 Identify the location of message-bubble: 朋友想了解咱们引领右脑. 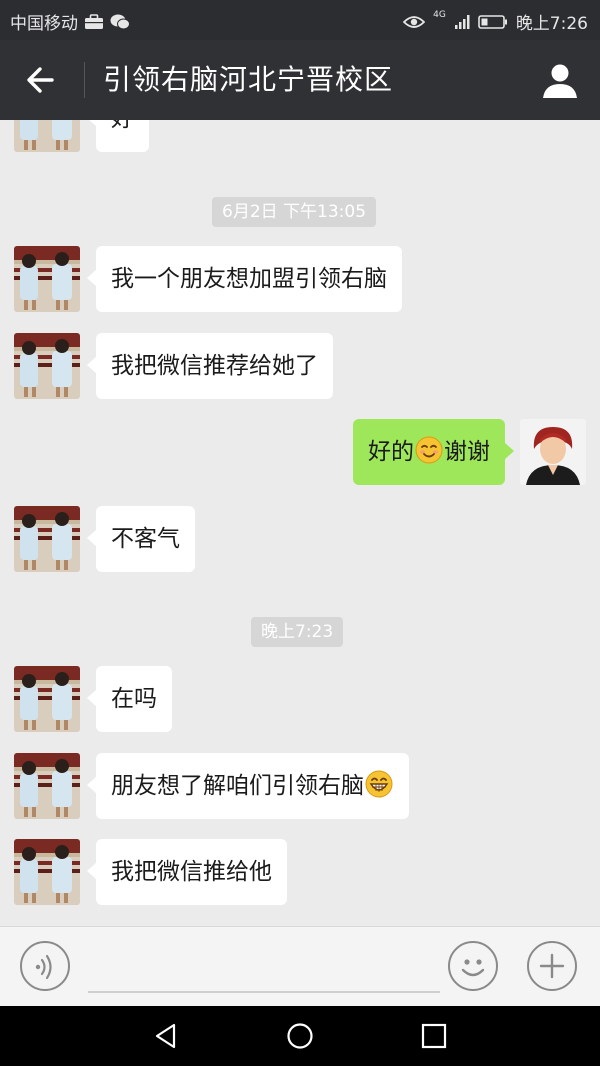
(248, 786).